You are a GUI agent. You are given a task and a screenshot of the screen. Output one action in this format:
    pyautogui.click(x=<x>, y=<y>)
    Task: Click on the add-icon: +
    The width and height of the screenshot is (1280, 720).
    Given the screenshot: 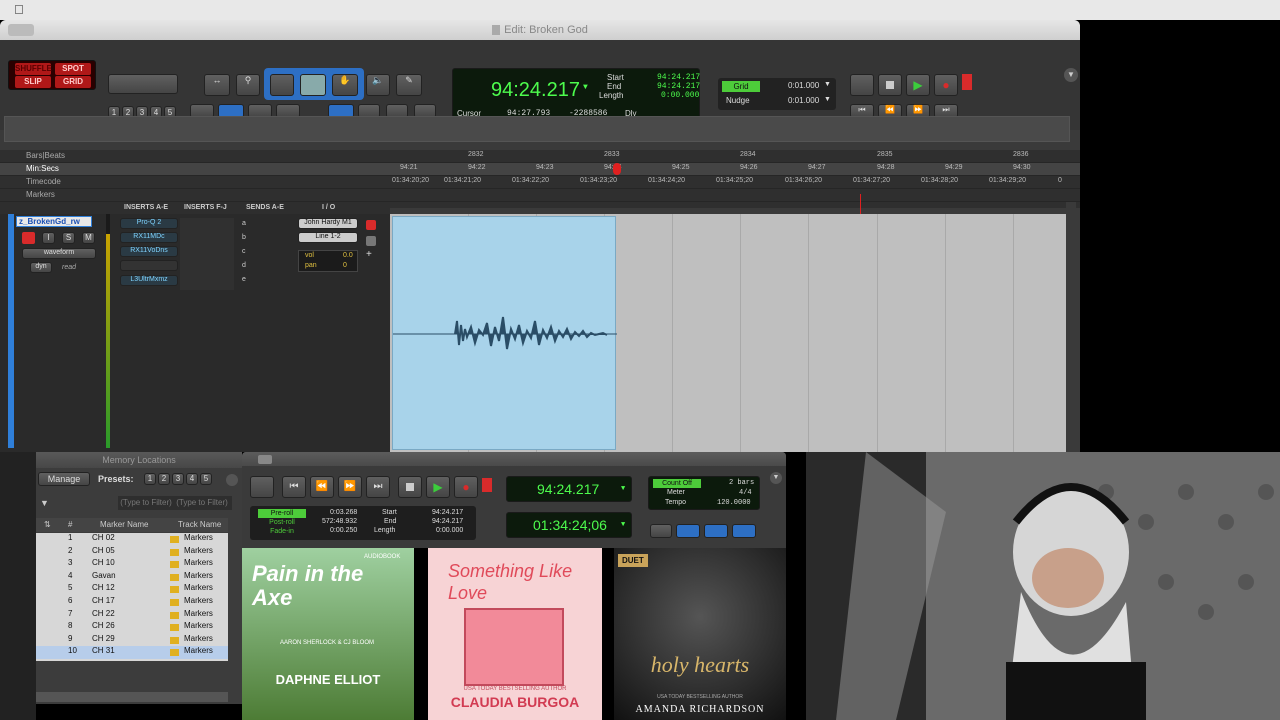 What is the action you would take?
    pyautogui.click(x=371, y=255)
    